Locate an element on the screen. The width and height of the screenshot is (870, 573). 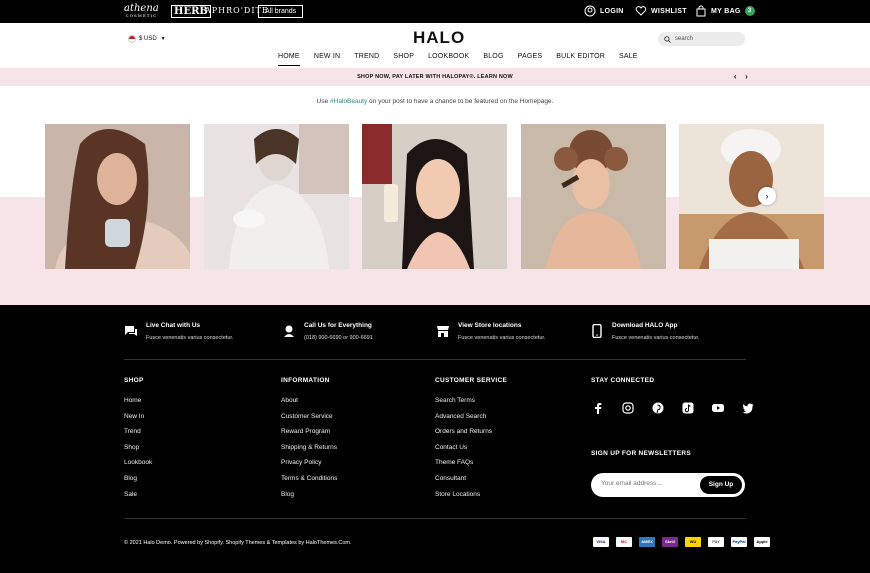
facebook-icon is located at coordinates (598, 408).